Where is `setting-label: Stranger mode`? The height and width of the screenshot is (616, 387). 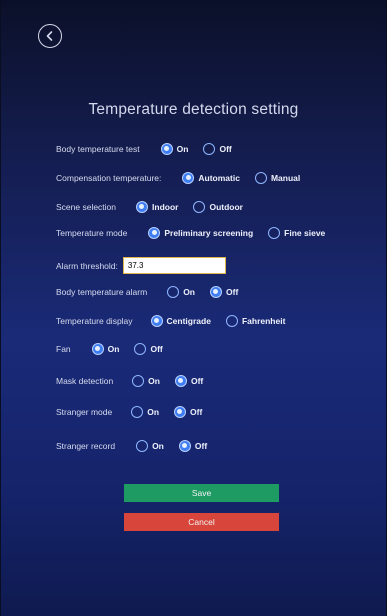
setting-label: Stranger mode is located at coordinates (84, 412).